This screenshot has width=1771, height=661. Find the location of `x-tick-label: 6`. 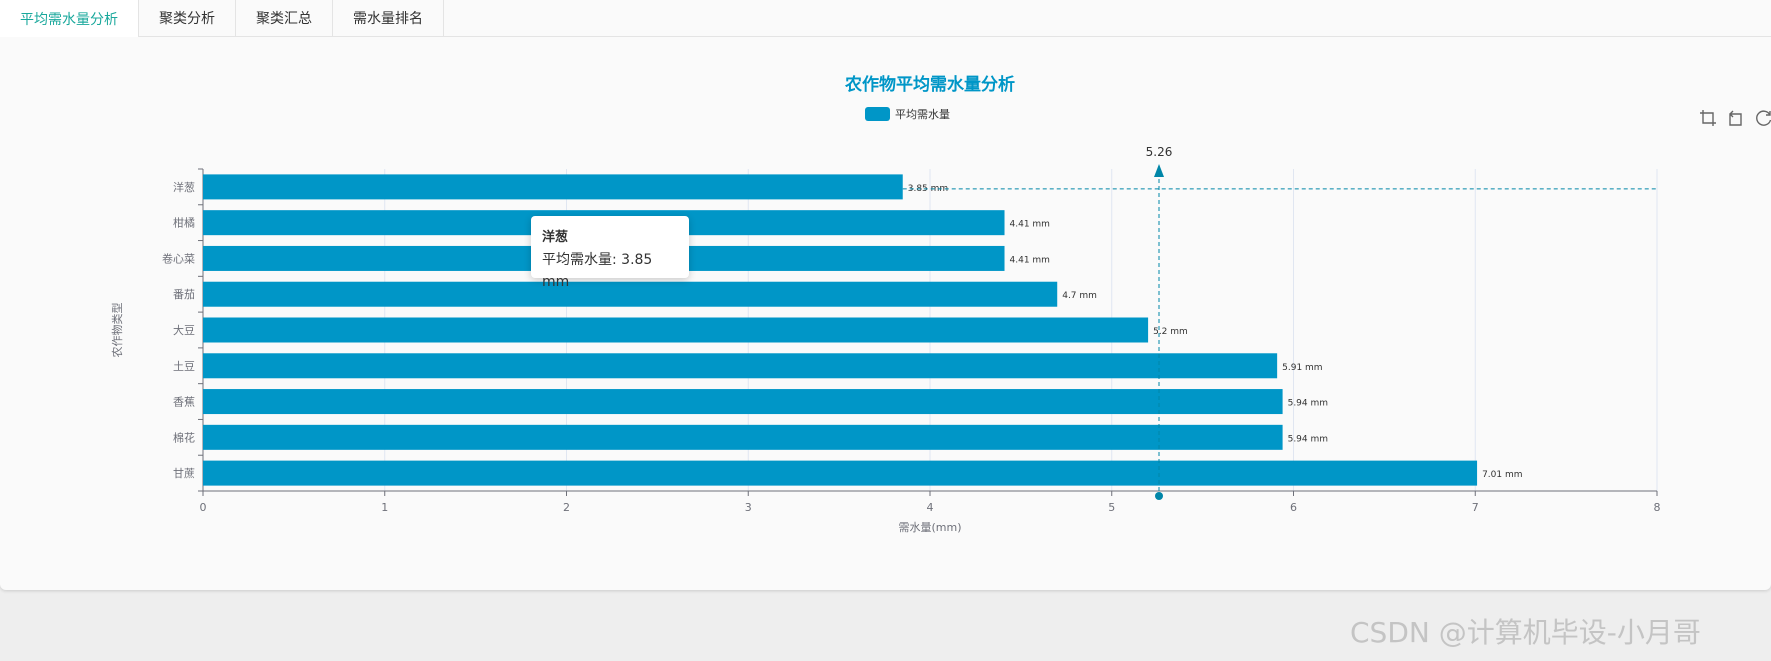

x-tick-label: 6 is located at coordinates (1293, 507).